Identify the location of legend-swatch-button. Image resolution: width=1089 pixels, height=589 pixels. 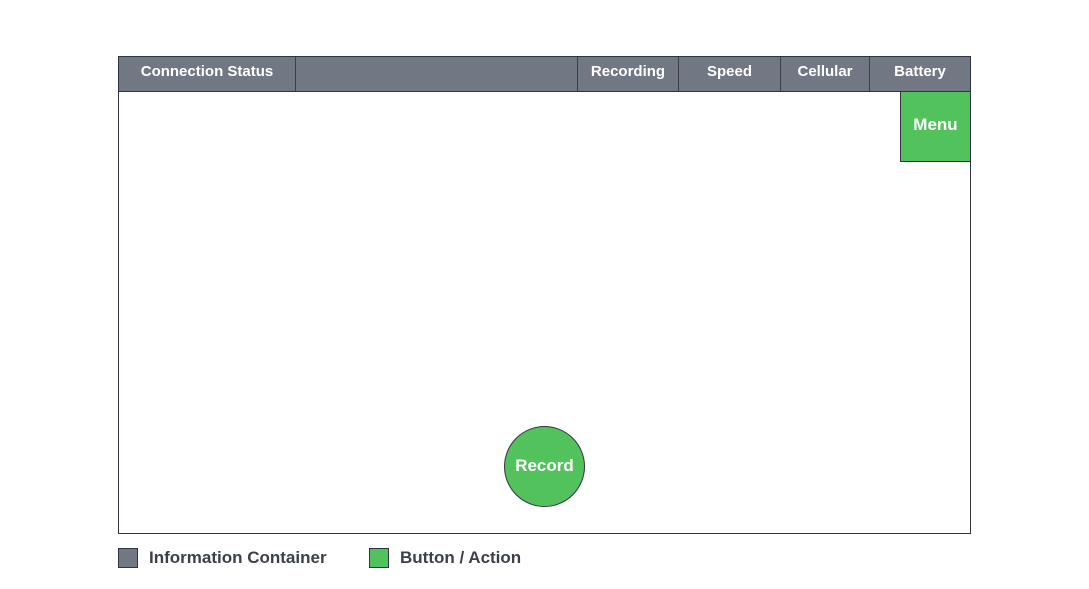
(379, 558).